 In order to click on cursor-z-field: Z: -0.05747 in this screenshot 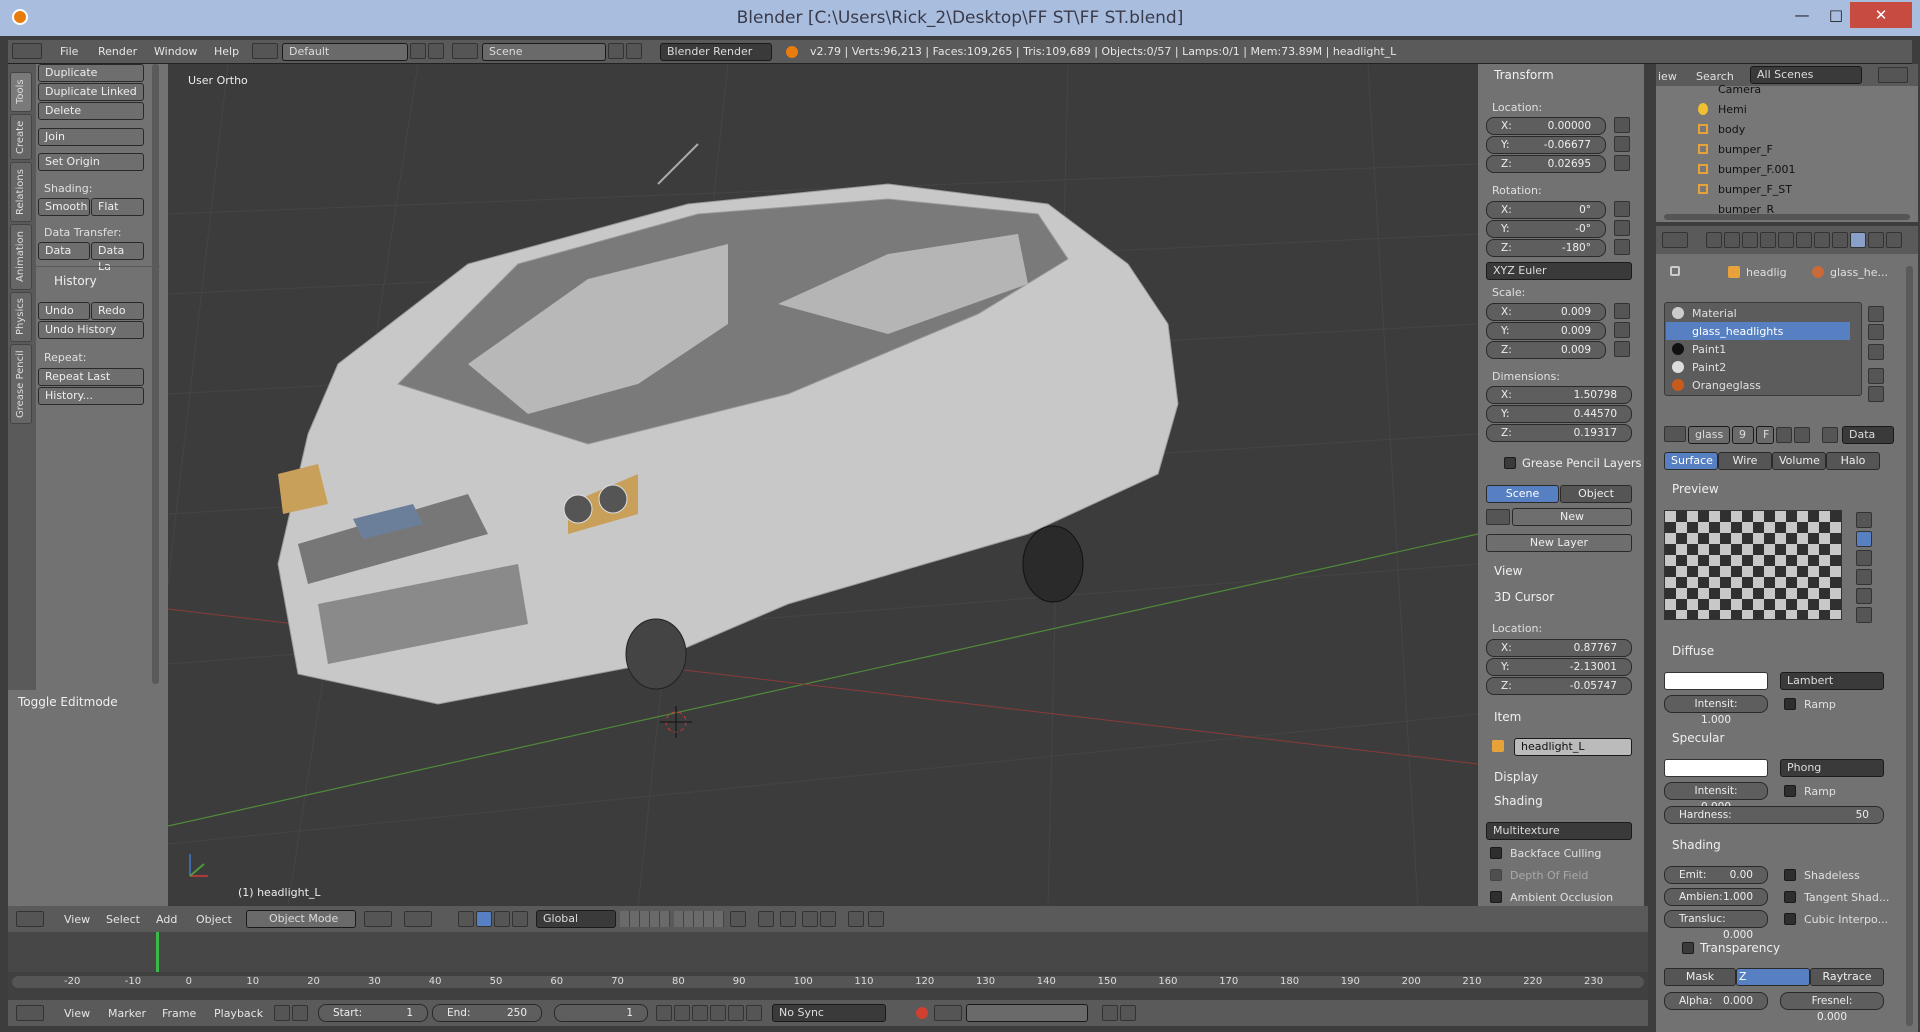, I will do `click(1559, 686)`.